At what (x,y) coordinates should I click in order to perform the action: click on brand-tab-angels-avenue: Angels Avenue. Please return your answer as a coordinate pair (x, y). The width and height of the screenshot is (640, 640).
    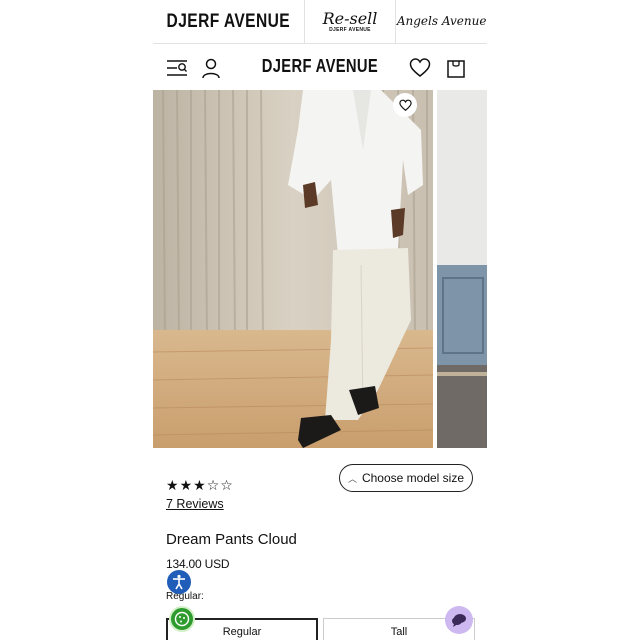
    Looking at the image, I should click on (441, 21).